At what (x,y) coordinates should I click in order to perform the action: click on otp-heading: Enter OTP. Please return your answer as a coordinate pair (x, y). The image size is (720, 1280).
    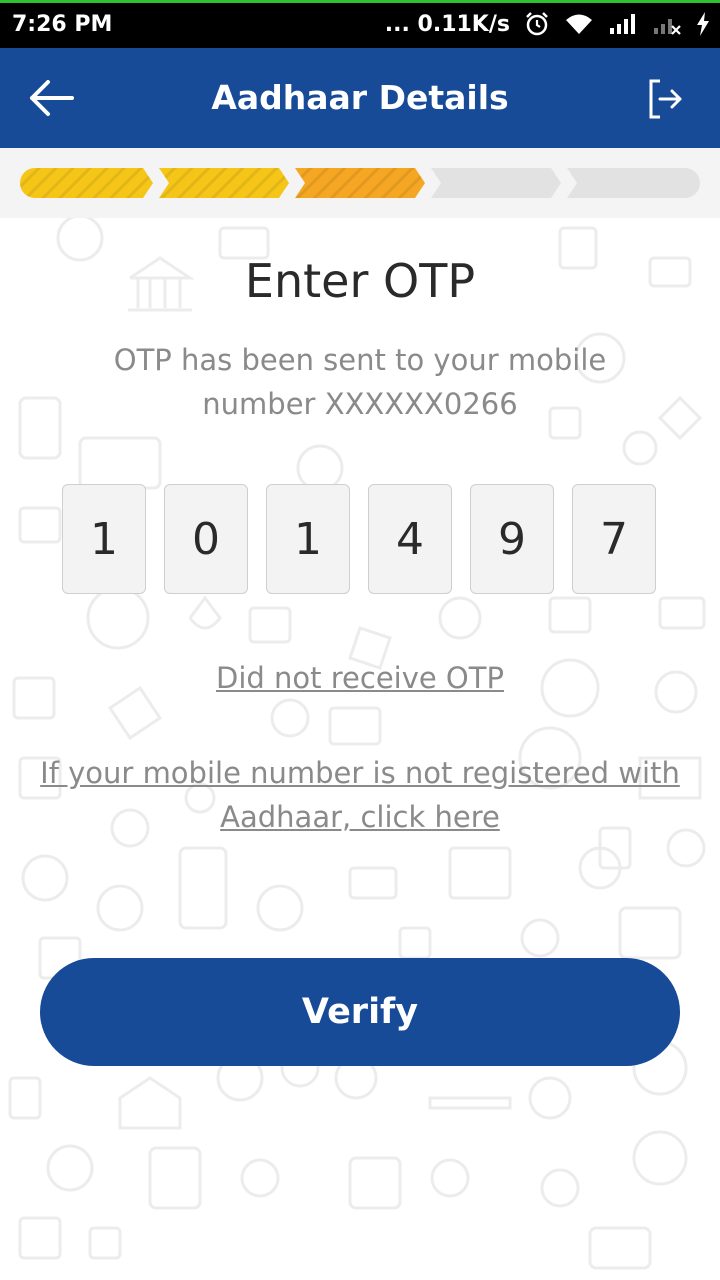
    Looking at the image, I should click on (360, 281).